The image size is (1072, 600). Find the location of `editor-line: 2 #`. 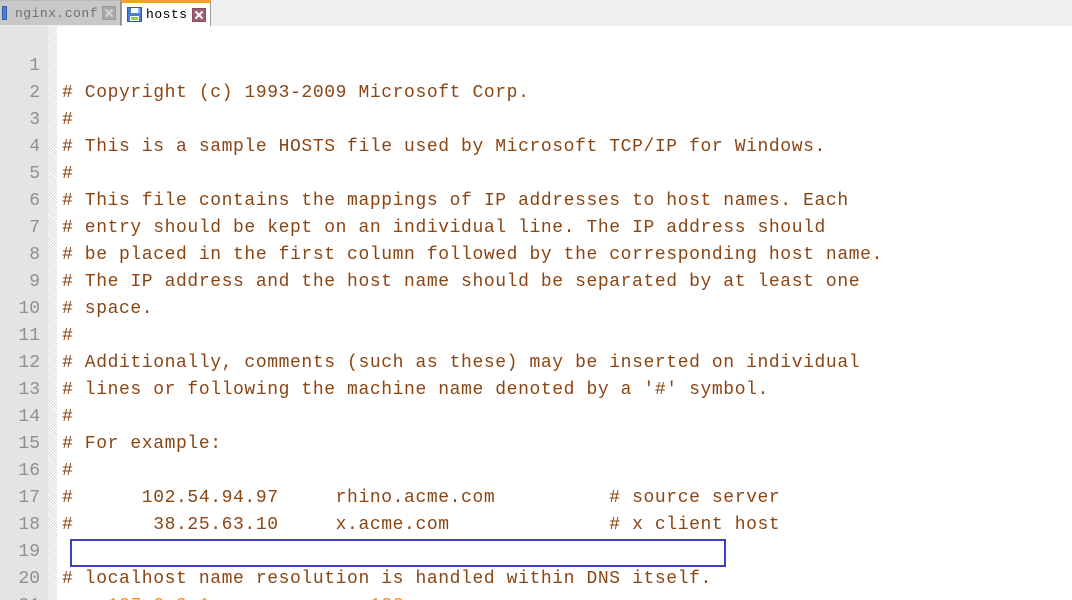

editor-line: 2 # is located at coordinates (536, 91).